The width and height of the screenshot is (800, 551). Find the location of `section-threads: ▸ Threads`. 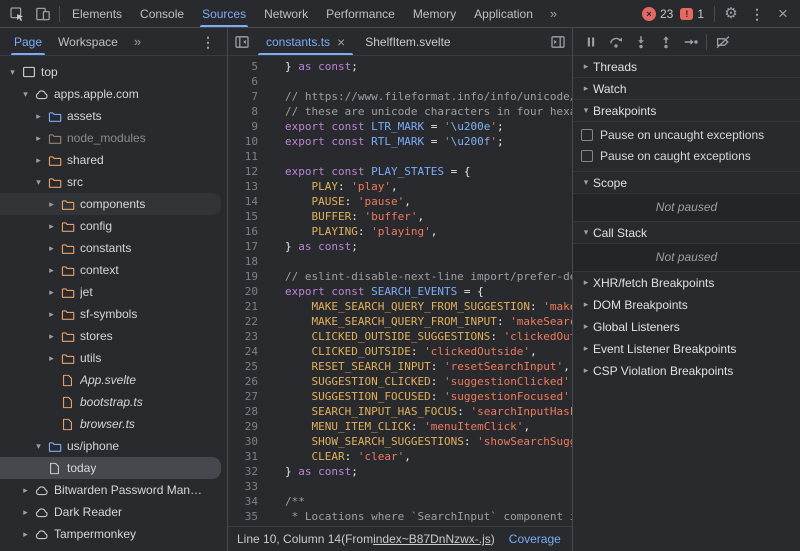

section-threads: ▸ Threads is located at coordinates (686, 67).